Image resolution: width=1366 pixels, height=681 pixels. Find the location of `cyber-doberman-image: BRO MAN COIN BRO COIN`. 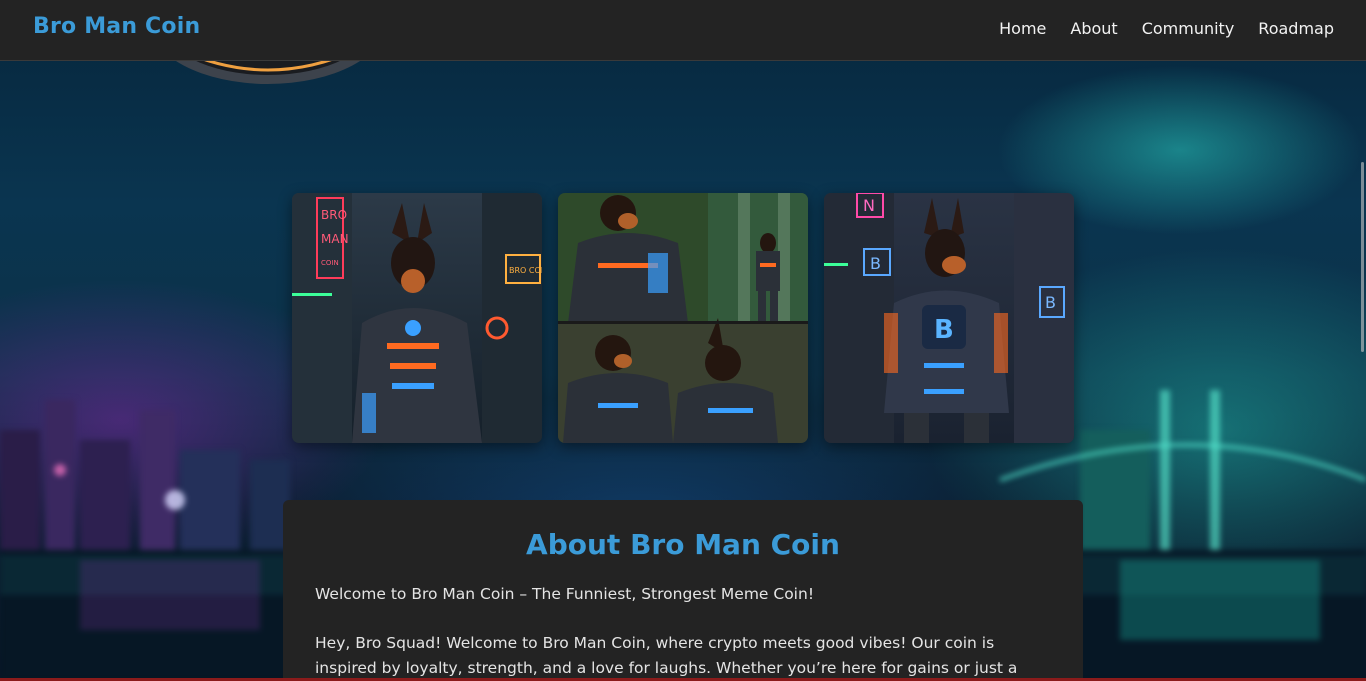

cyber-doberman-image: BRO MAN COIN BRO COIN is located at coordinates (417, 318).